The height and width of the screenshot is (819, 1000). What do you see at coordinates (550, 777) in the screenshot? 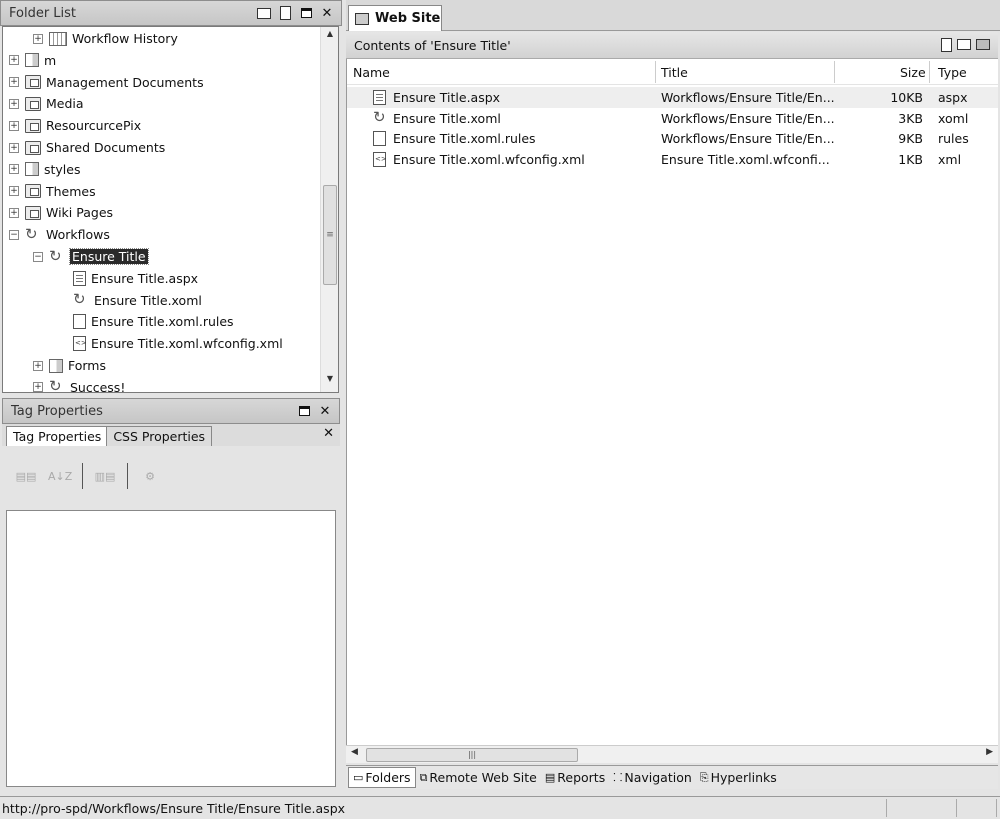
I see `reports-icon: ▤` at bounding box center [550, 777].